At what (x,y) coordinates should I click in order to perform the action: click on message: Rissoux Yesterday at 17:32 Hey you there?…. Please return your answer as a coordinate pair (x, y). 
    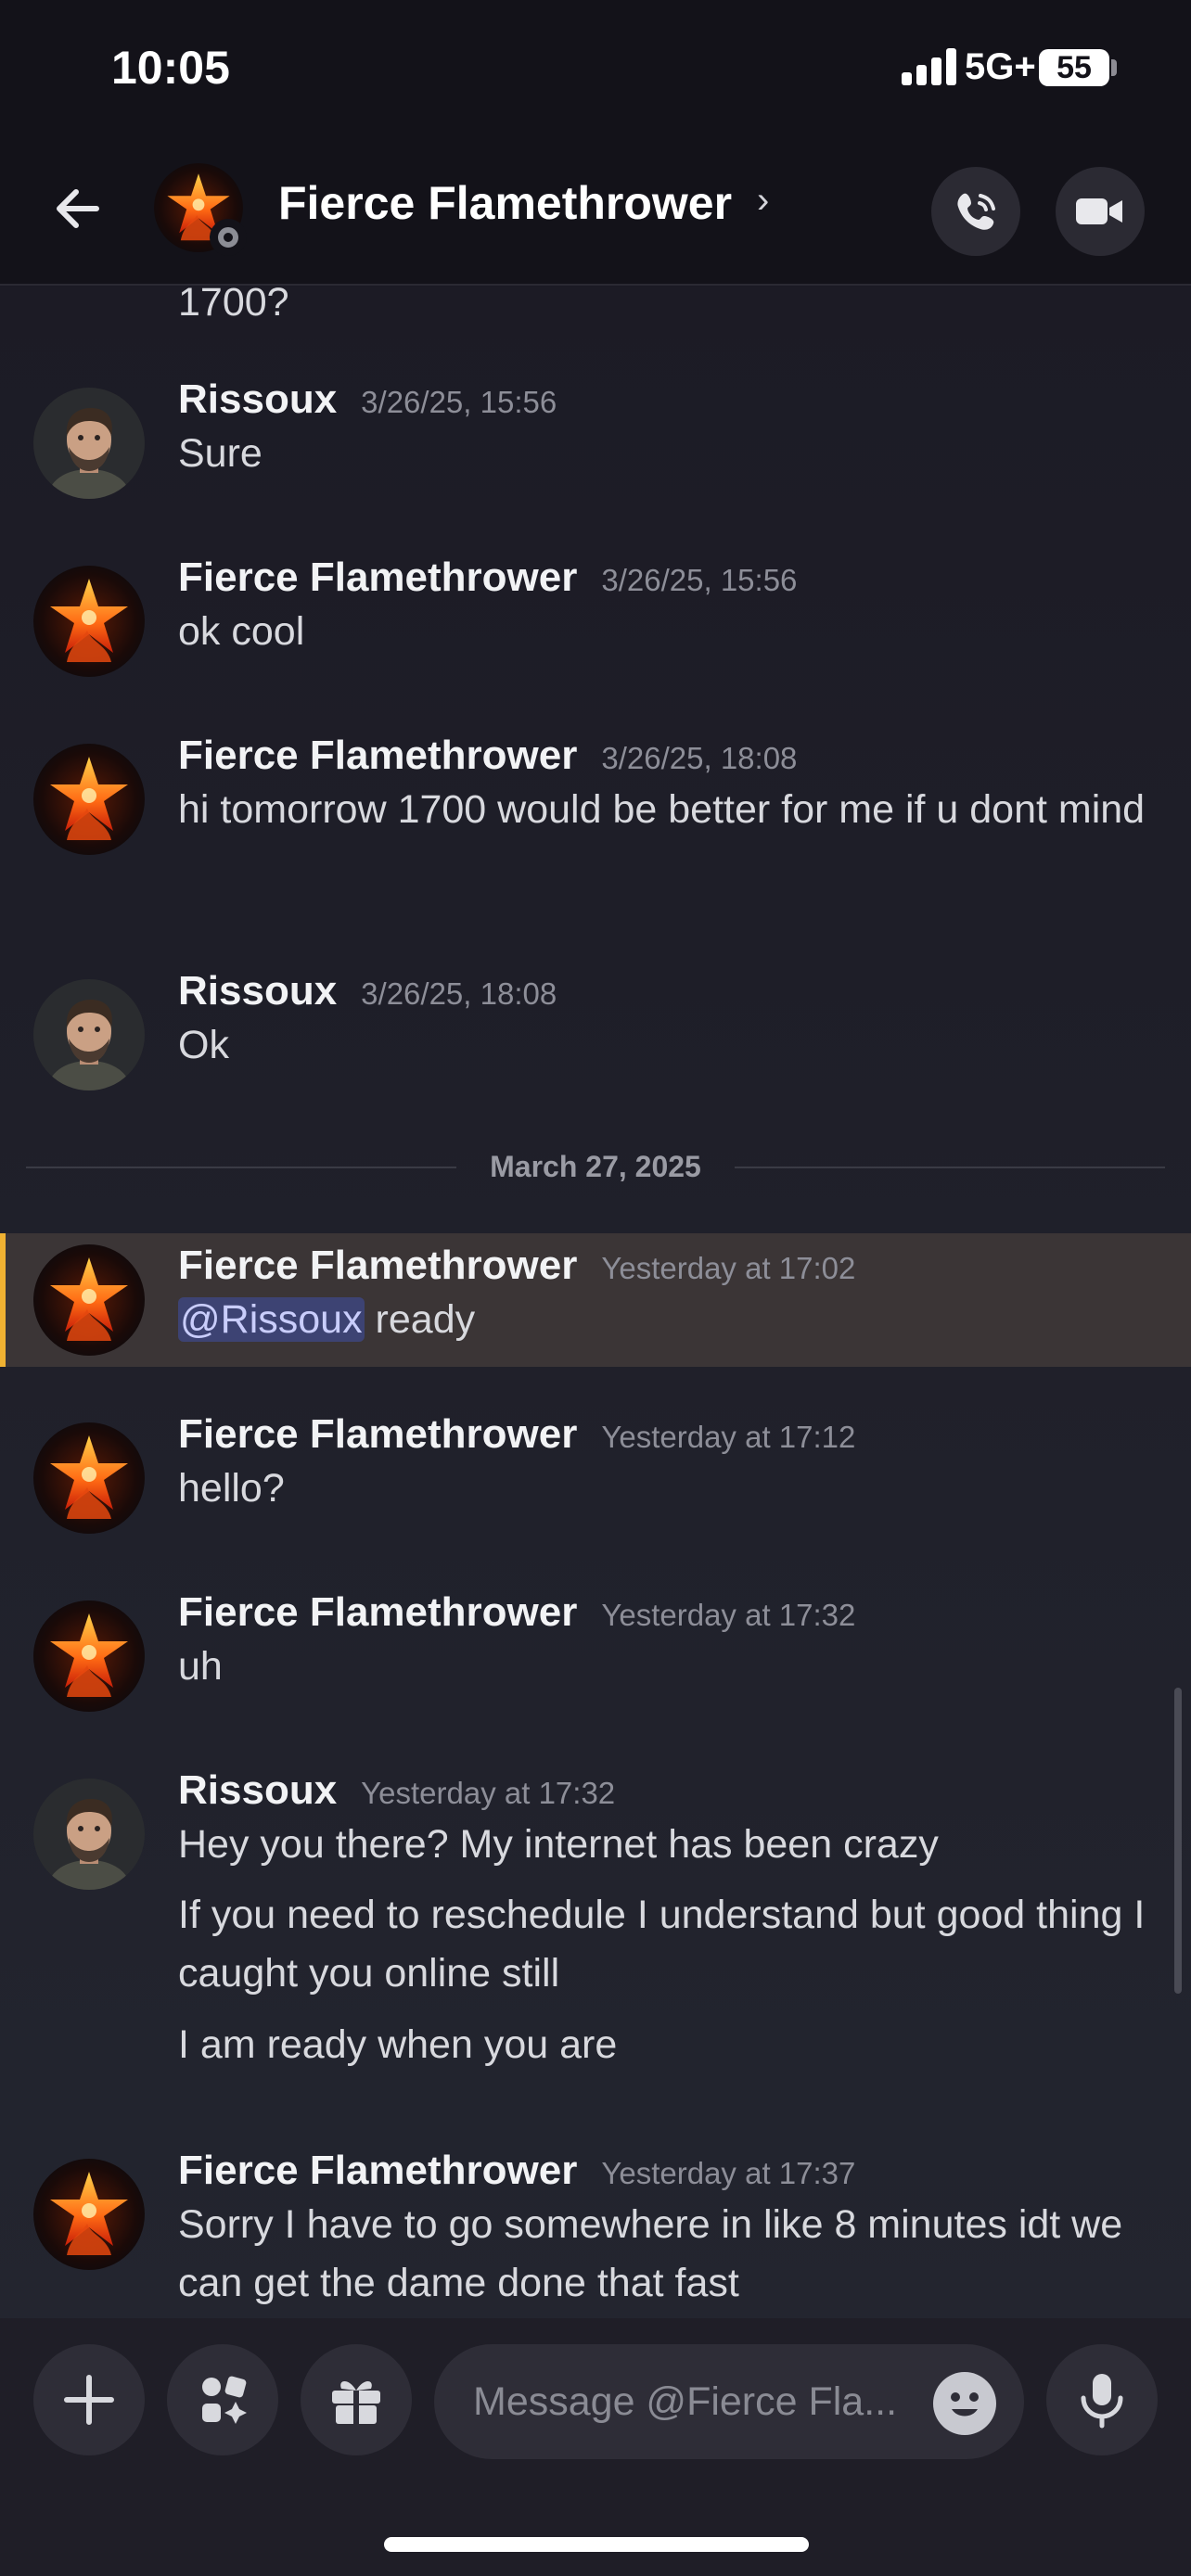
    Looking at the image, I should click on (595, 1939).